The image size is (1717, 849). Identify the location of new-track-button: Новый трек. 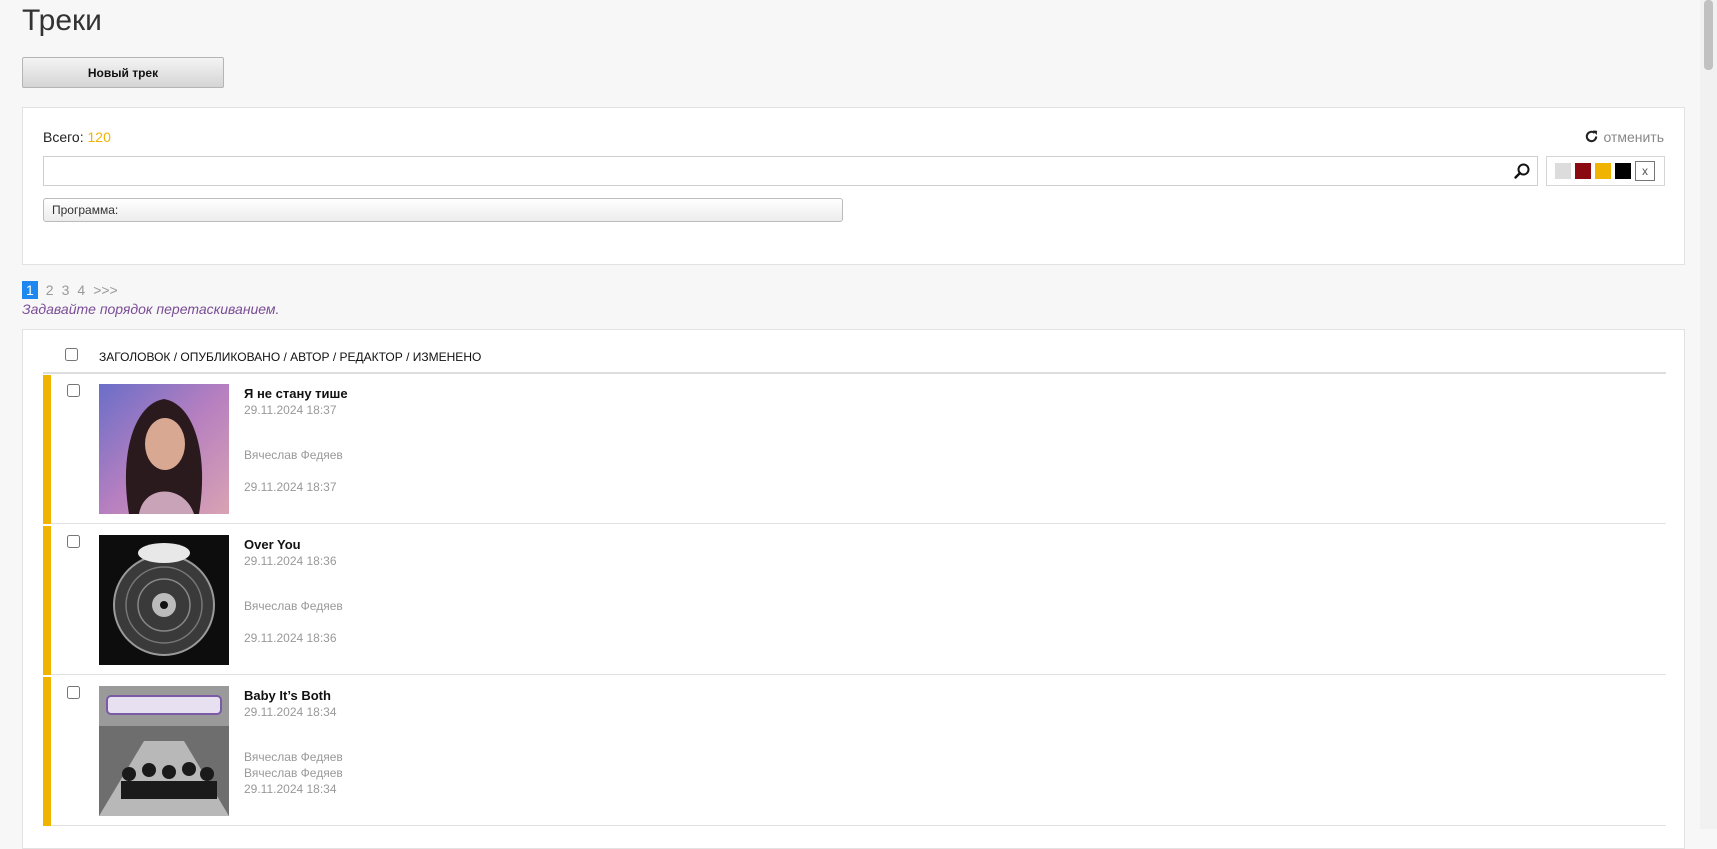
(123, 72).